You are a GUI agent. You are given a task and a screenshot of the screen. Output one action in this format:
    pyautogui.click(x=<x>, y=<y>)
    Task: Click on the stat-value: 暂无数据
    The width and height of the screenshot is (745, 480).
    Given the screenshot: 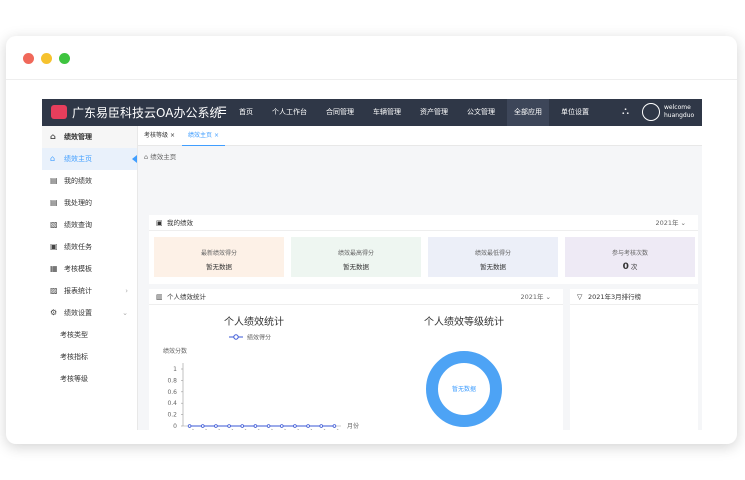 What is the action you would take?
    pyautogui.click(x=356, y=267)
    